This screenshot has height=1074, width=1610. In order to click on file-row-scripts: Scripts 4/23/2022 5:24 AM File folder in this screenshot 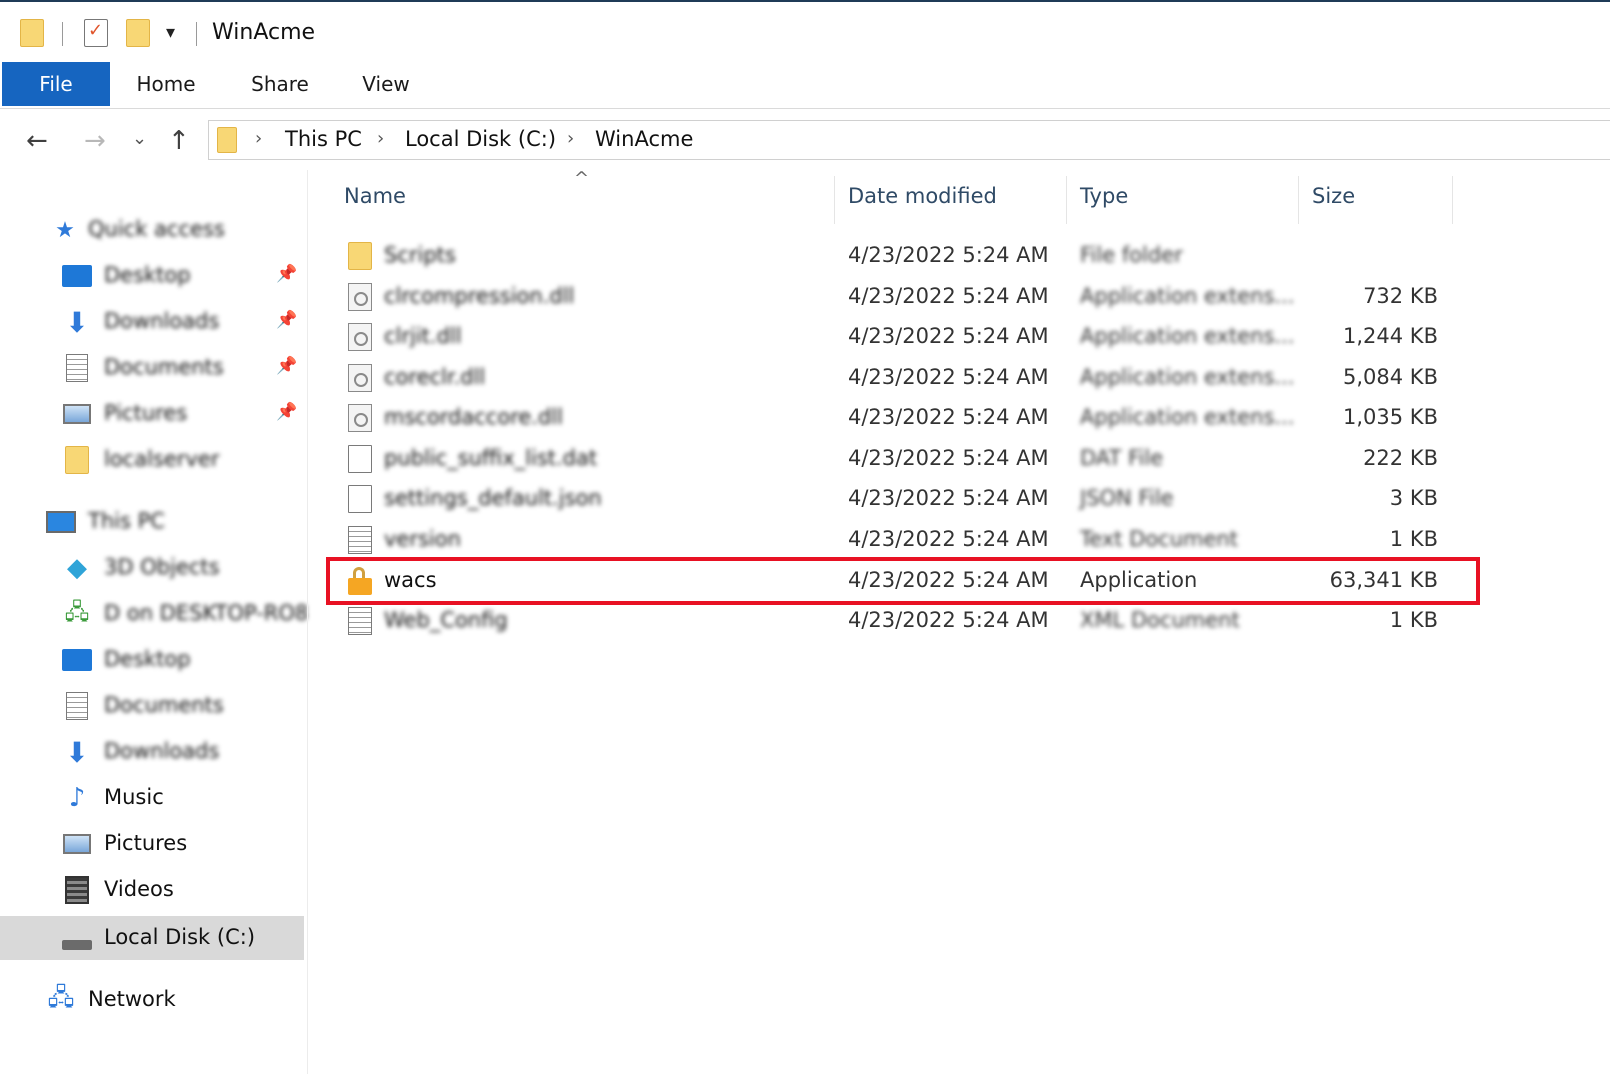, I will do `click(905, 256)`.